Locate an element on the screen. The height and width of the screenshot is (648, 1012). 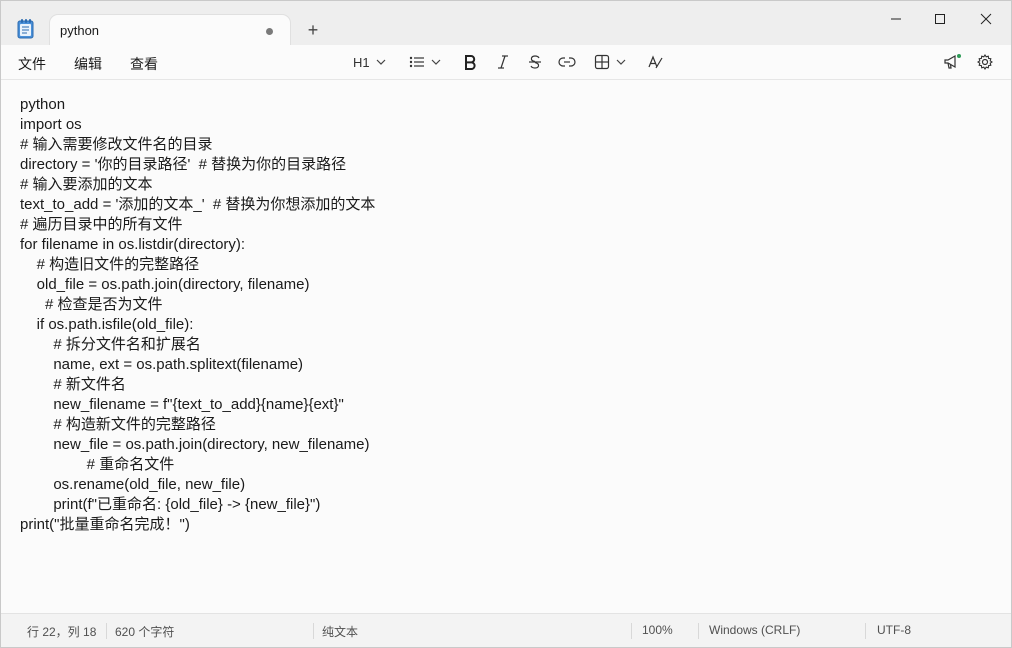
settings-button is located at coordinates (985, 62).